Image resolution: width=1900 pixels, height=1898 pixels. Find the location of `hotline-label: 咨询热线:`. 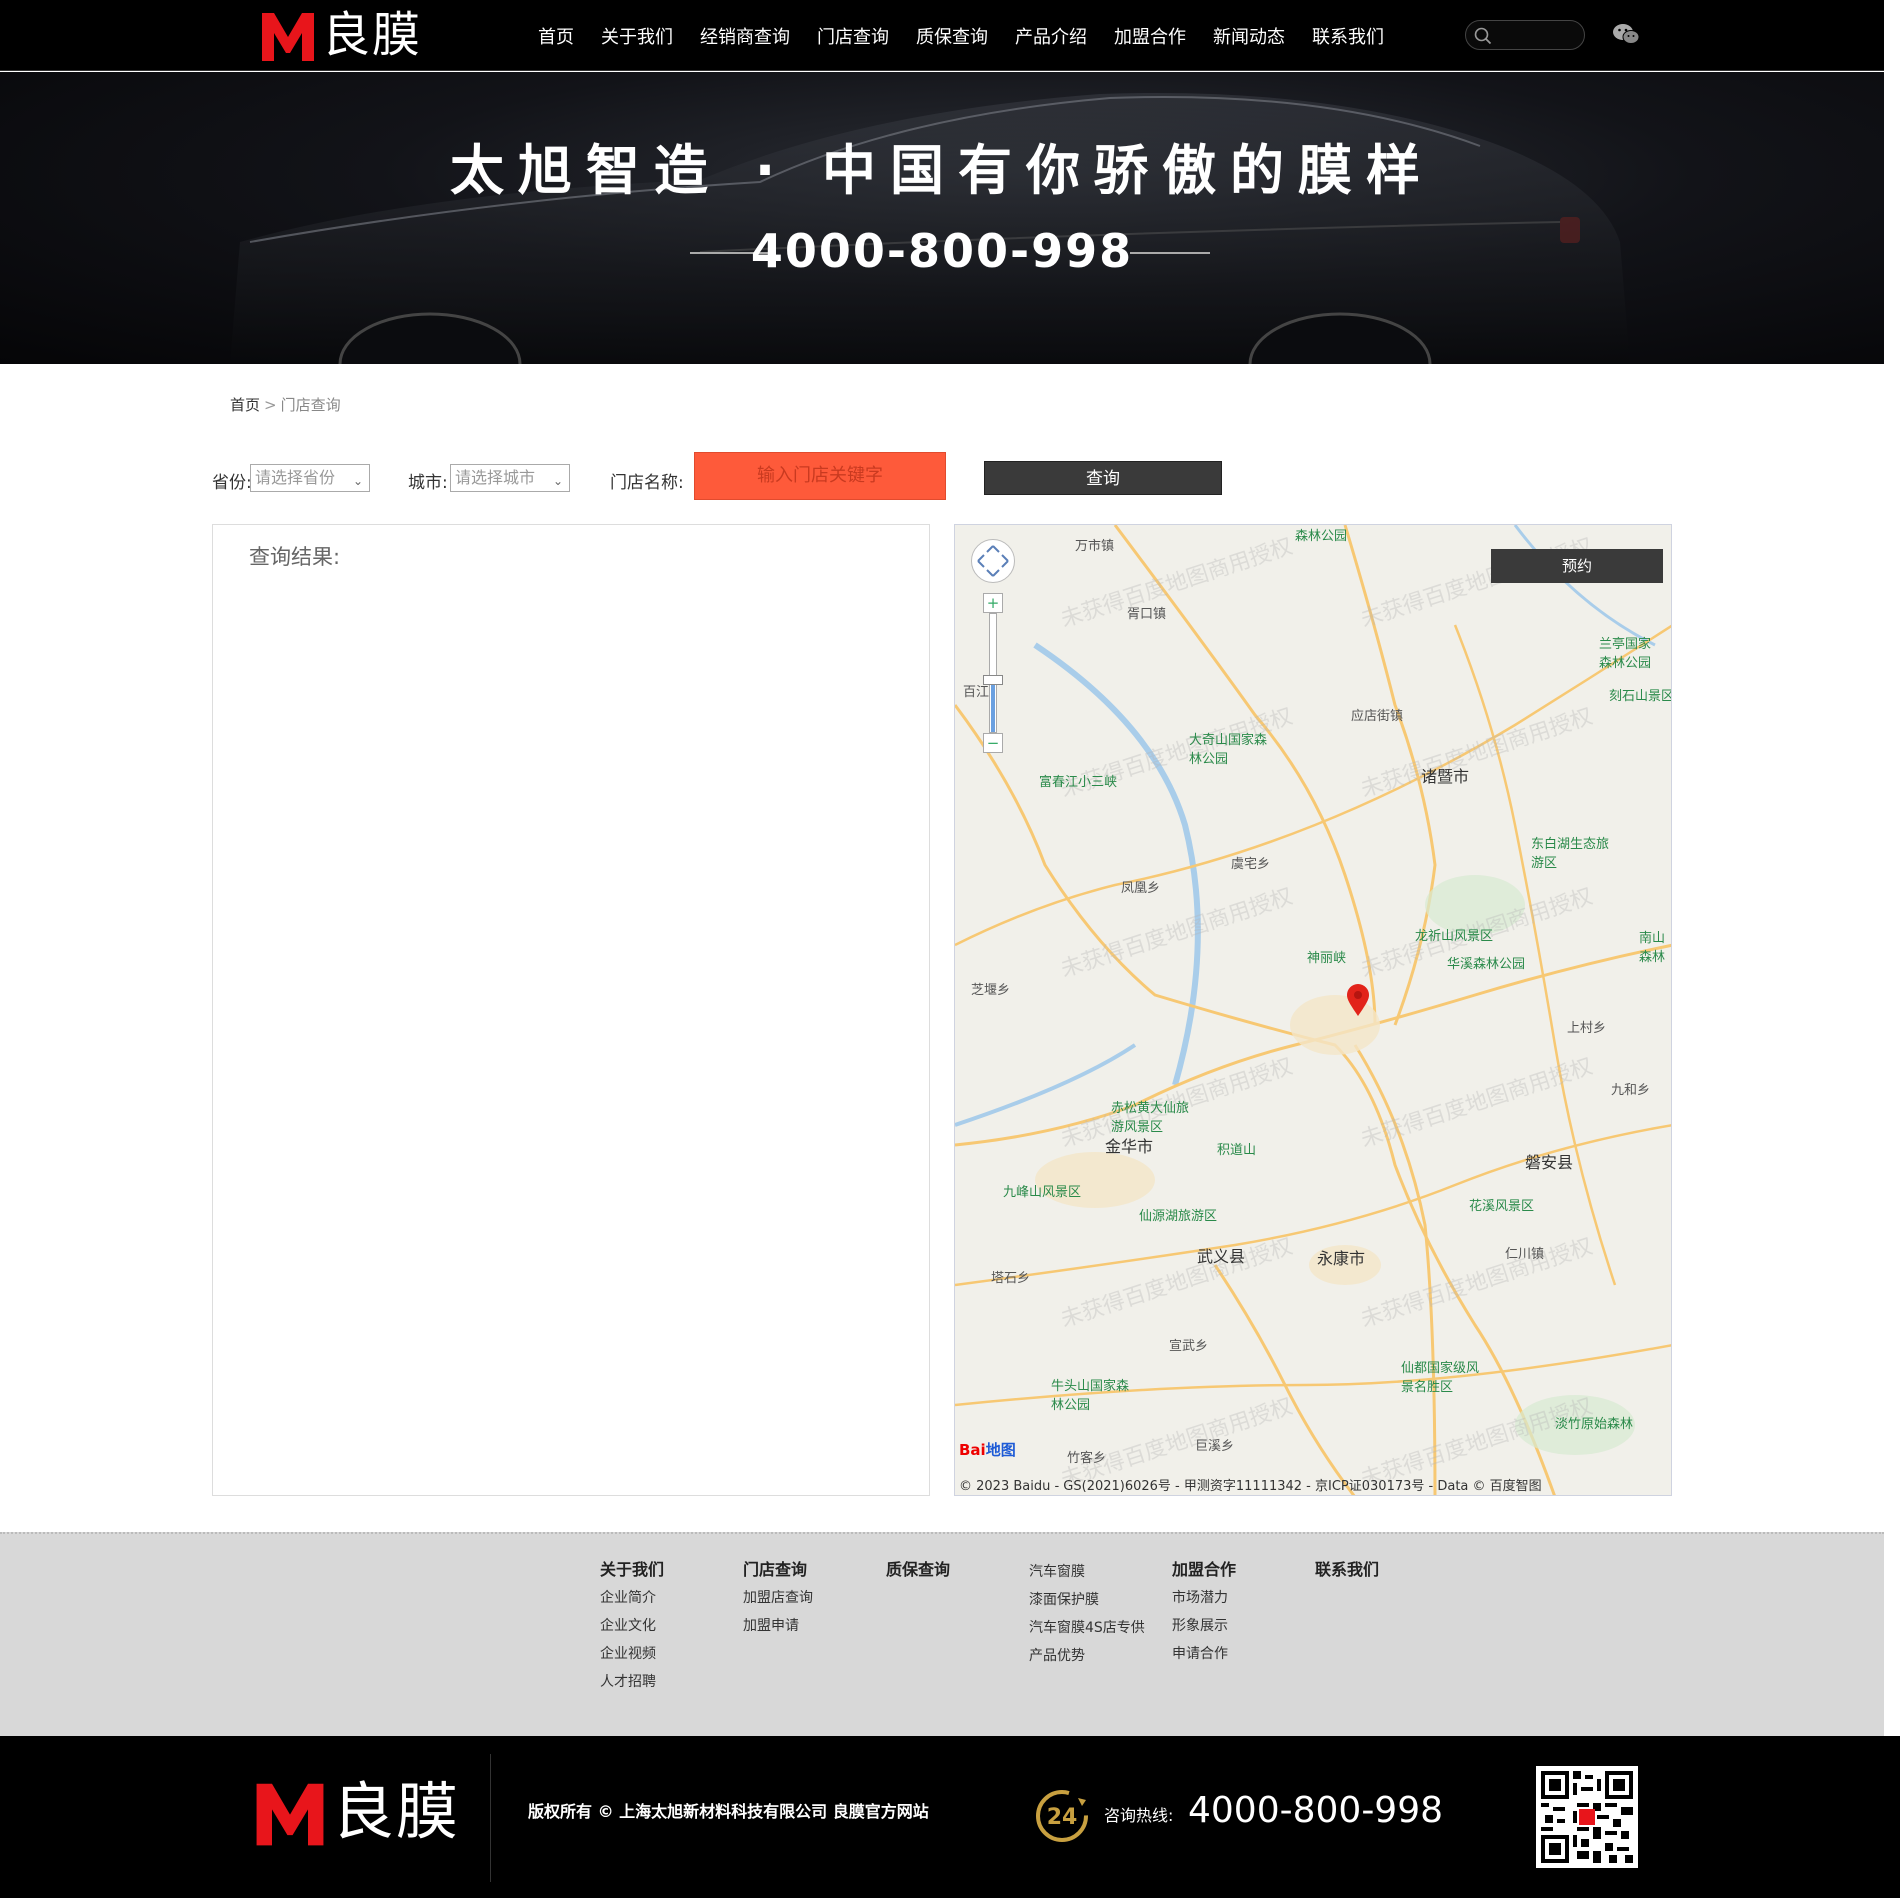

hotline-label: 咨询热线: is located at coordinates (1139, 1815).